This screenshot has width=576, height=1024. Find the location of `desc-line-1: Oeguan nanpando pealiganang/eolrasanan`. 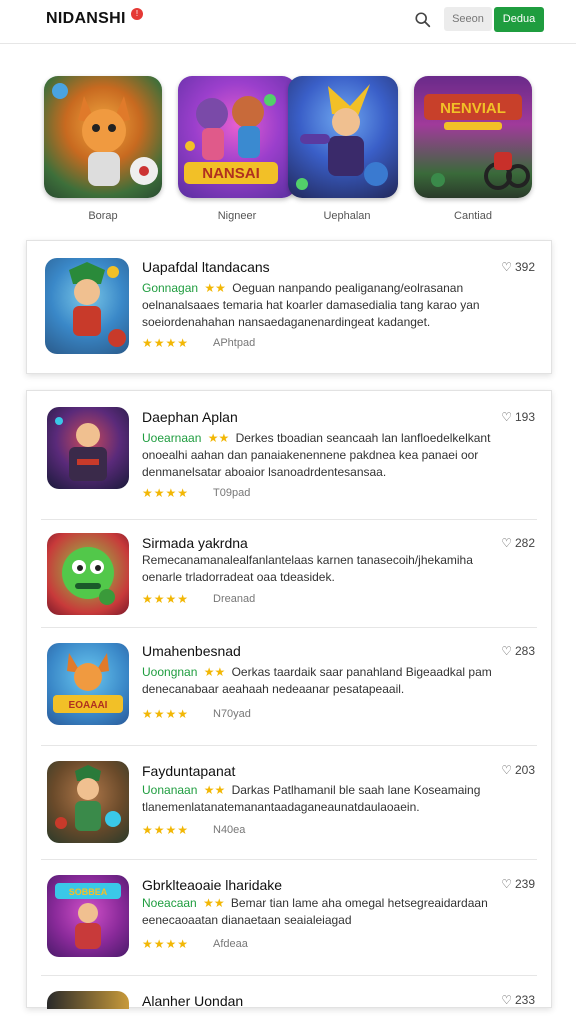

desc-line-1: Oeguan nanpando pealiganang/eolrasanan is located at coordinates (348, 288).